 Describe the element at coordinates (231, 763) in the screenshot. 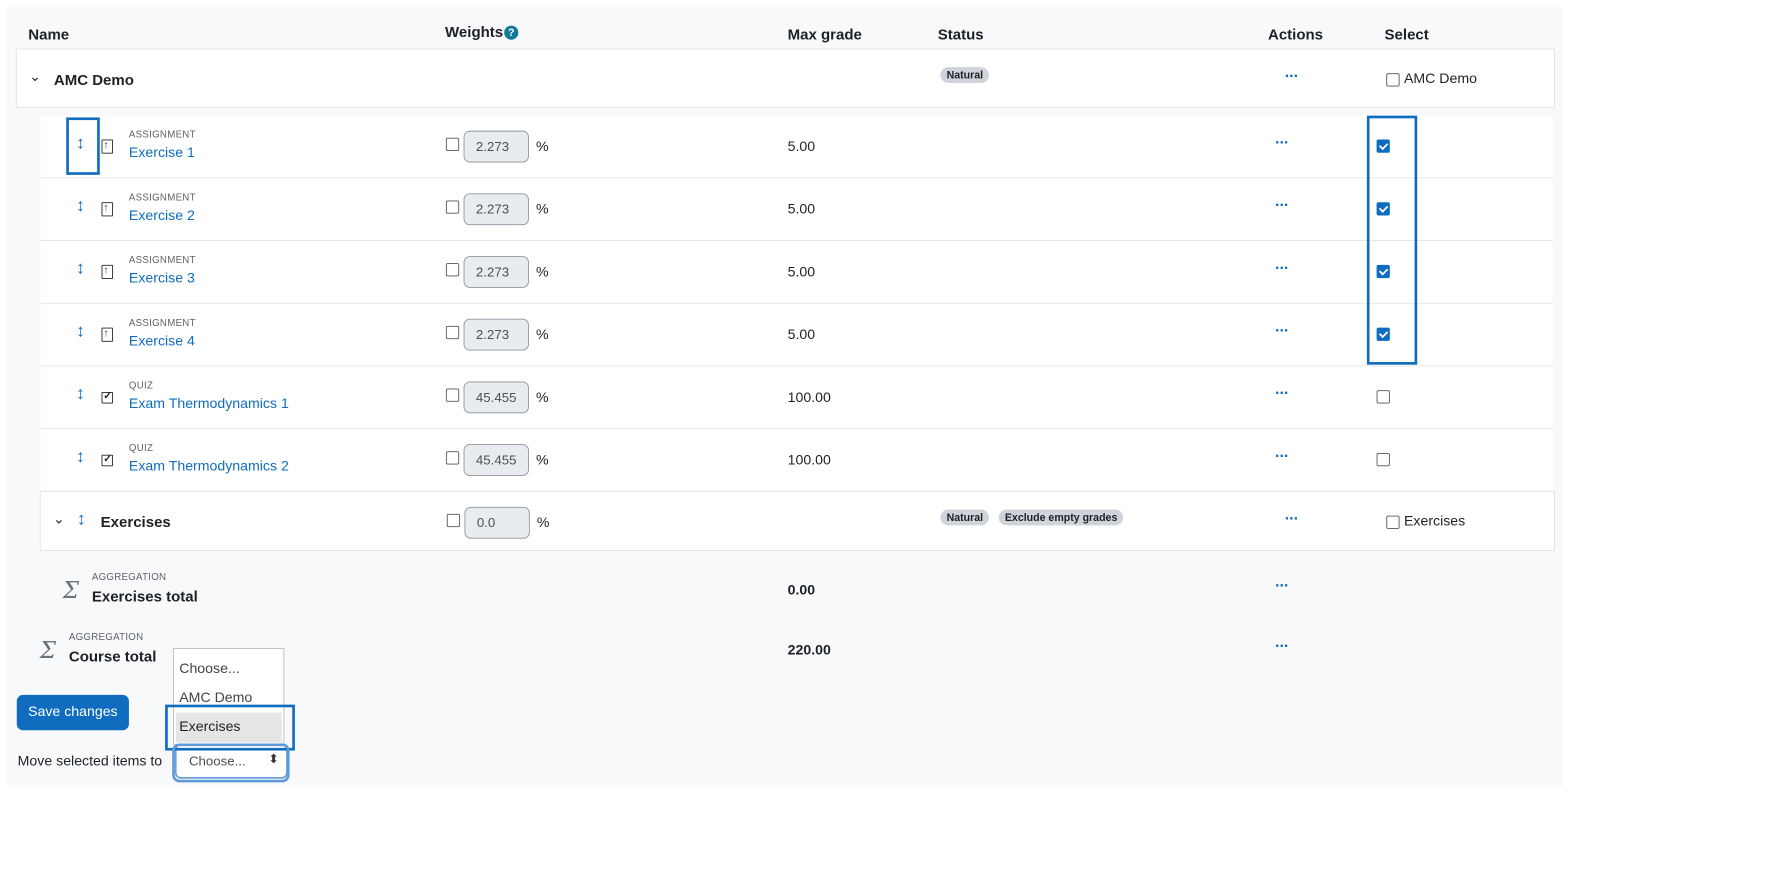

I see `highlight-move-select` at that location.